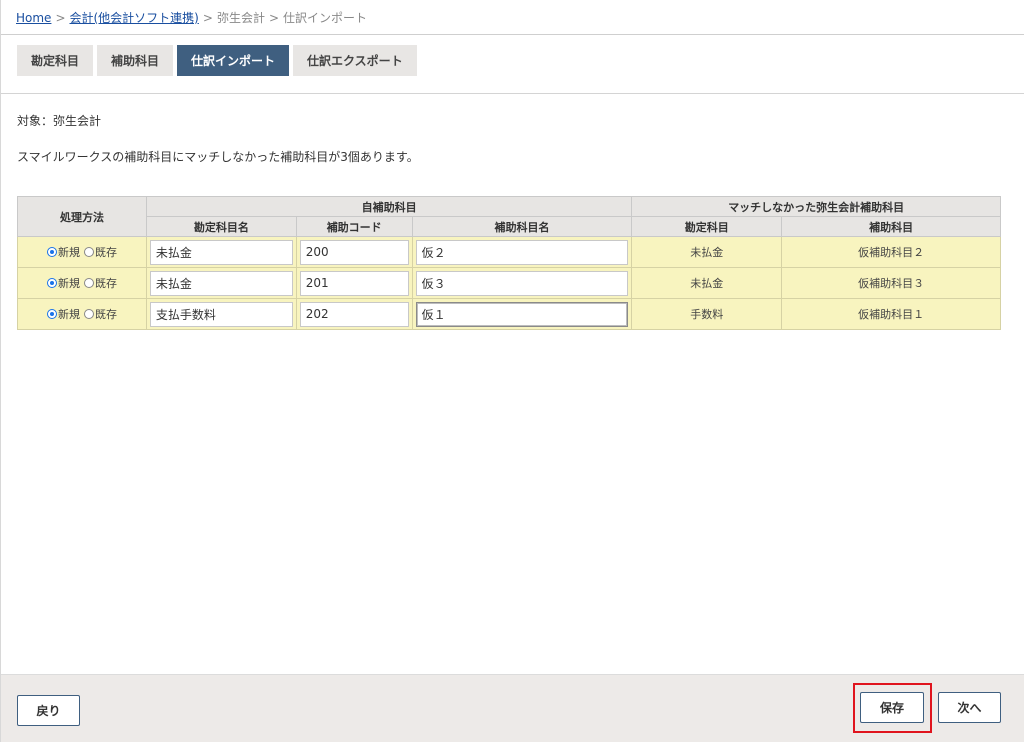 The height and width of the screenshot is (742, 1024). What do you see at coordinates (891, 226) in the screenshot?
I see `header-yayoi-sub: 補助科目` at bounding box center [891, 226].